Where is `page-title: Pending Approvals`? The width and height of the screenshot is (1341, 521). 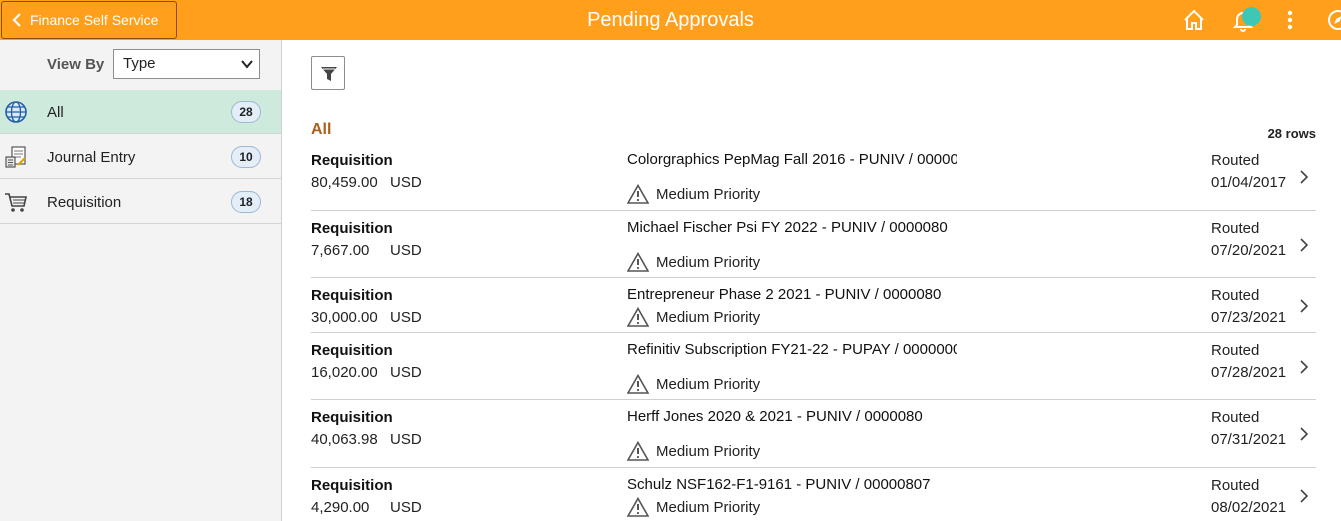
page-title: Pending Approvals is located at coordinates (670, 20).